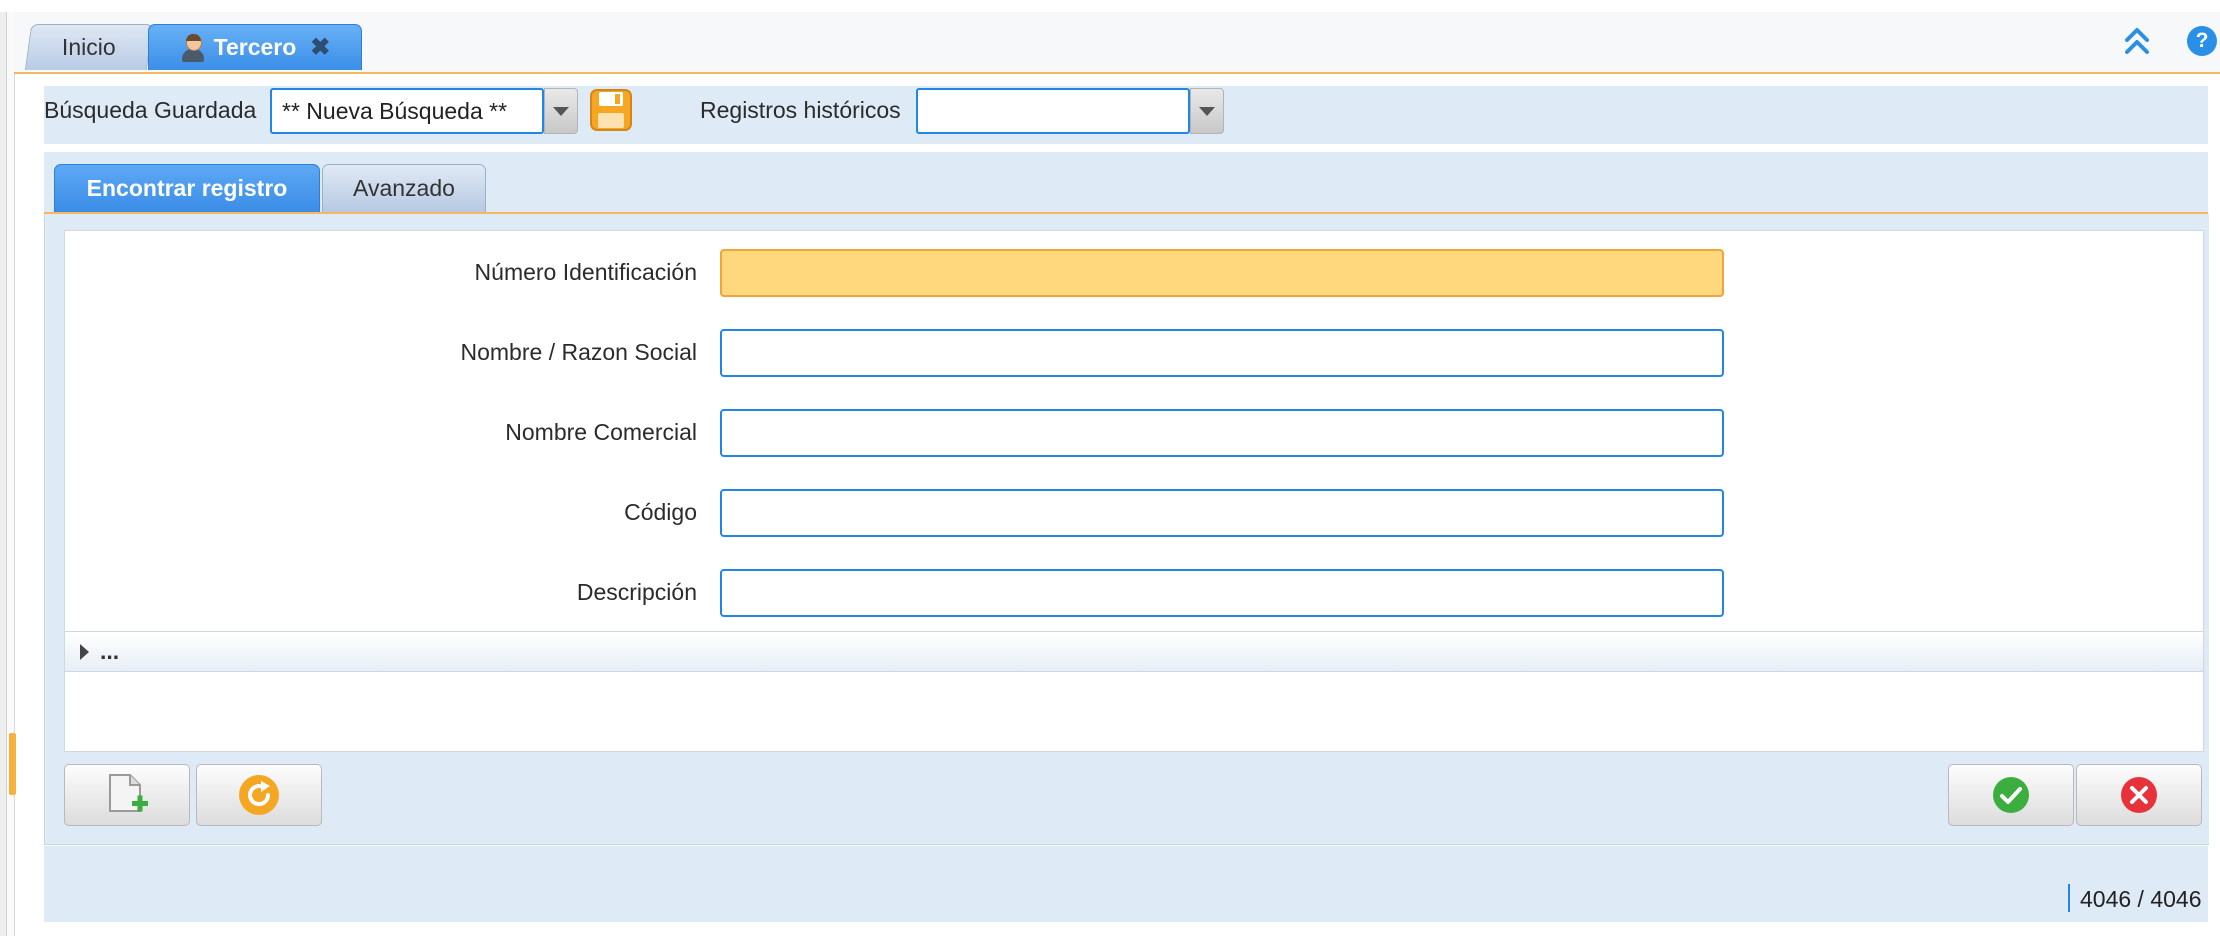 The width and height of the screenshot is (2220, 946). What do you see at coordinates (1222, 353) in the screenshot?
I see `field-input-razon-social` at bounding box center [1222, 353].